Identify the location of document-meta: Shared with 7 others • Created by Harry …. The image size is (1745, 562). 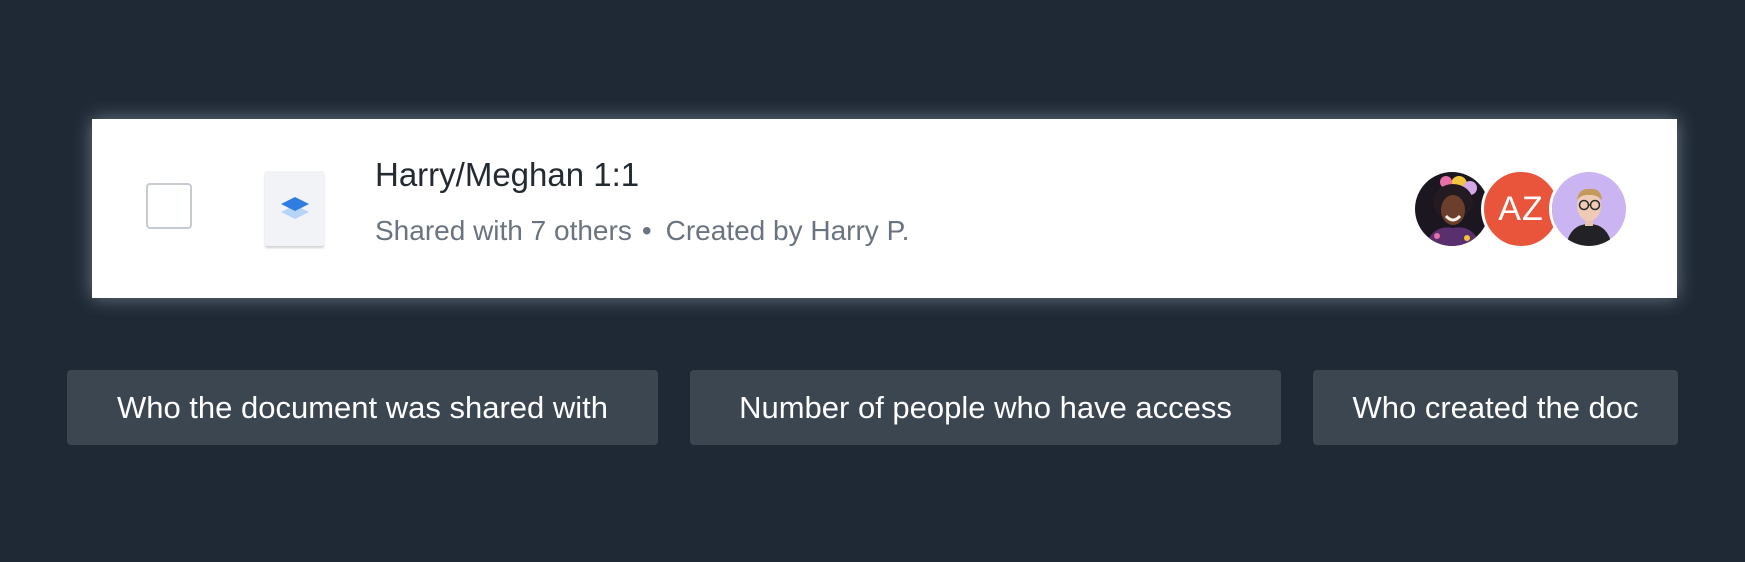
(642, 231).